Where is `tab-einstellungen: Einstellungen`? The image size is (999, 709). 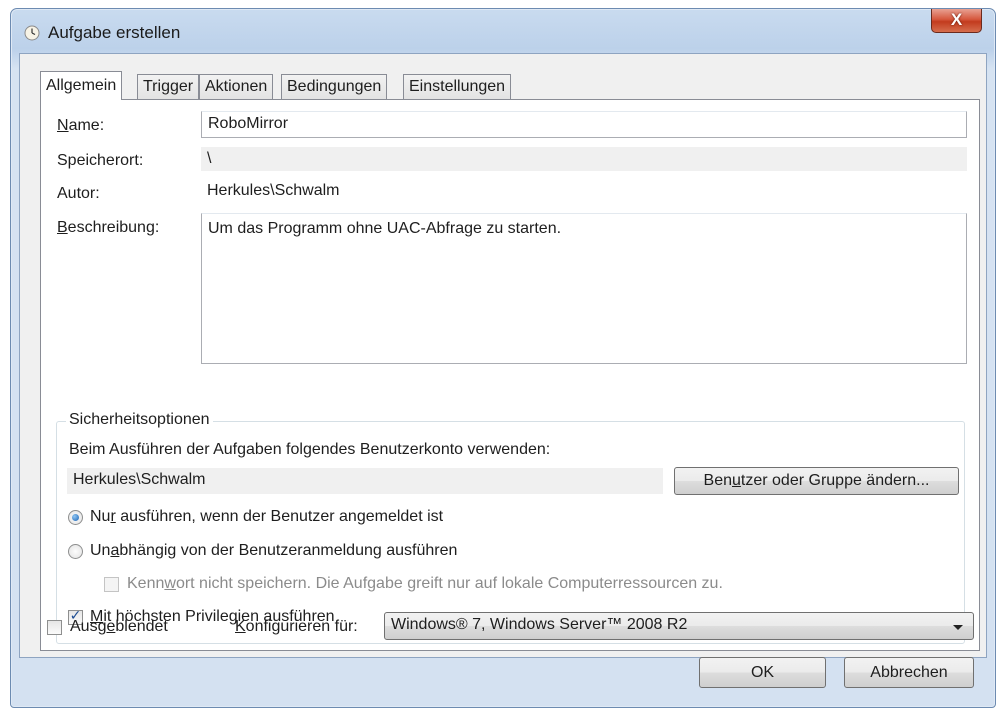
tab-einstellungen: Einstellungen is located at coordinates (457, 86).